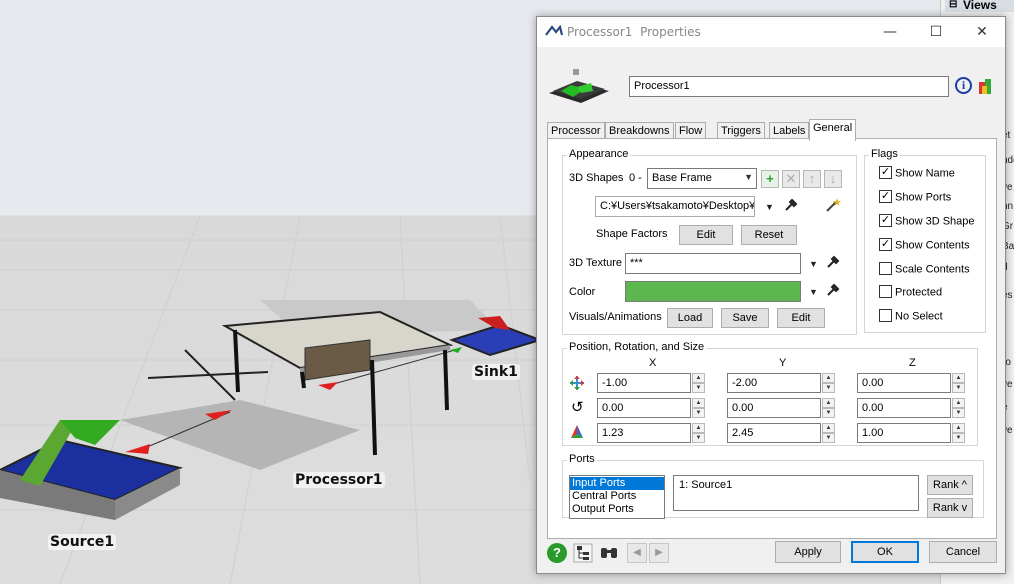 Image resolution: width=1014 pixels, height=584 pixels. What do you see at coordinates (963, 85) in the screenshot?
I see `info-icon: i` at bounding box center [963, 85].